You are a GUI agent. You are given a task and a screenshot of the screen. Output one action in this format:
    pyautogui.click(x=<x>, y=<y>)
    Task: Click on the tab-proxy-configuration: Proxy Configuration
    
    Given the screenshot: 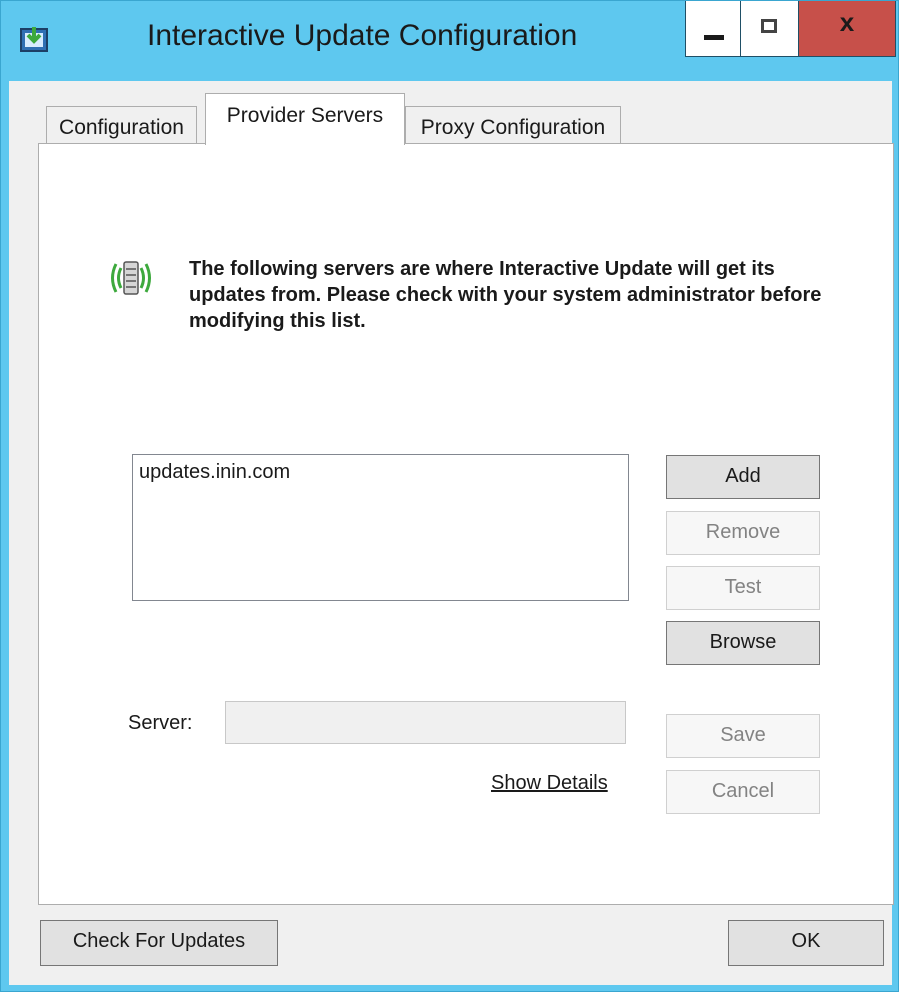 What is the action you would take?
    pyautogui.click(x=513, y=125)
    